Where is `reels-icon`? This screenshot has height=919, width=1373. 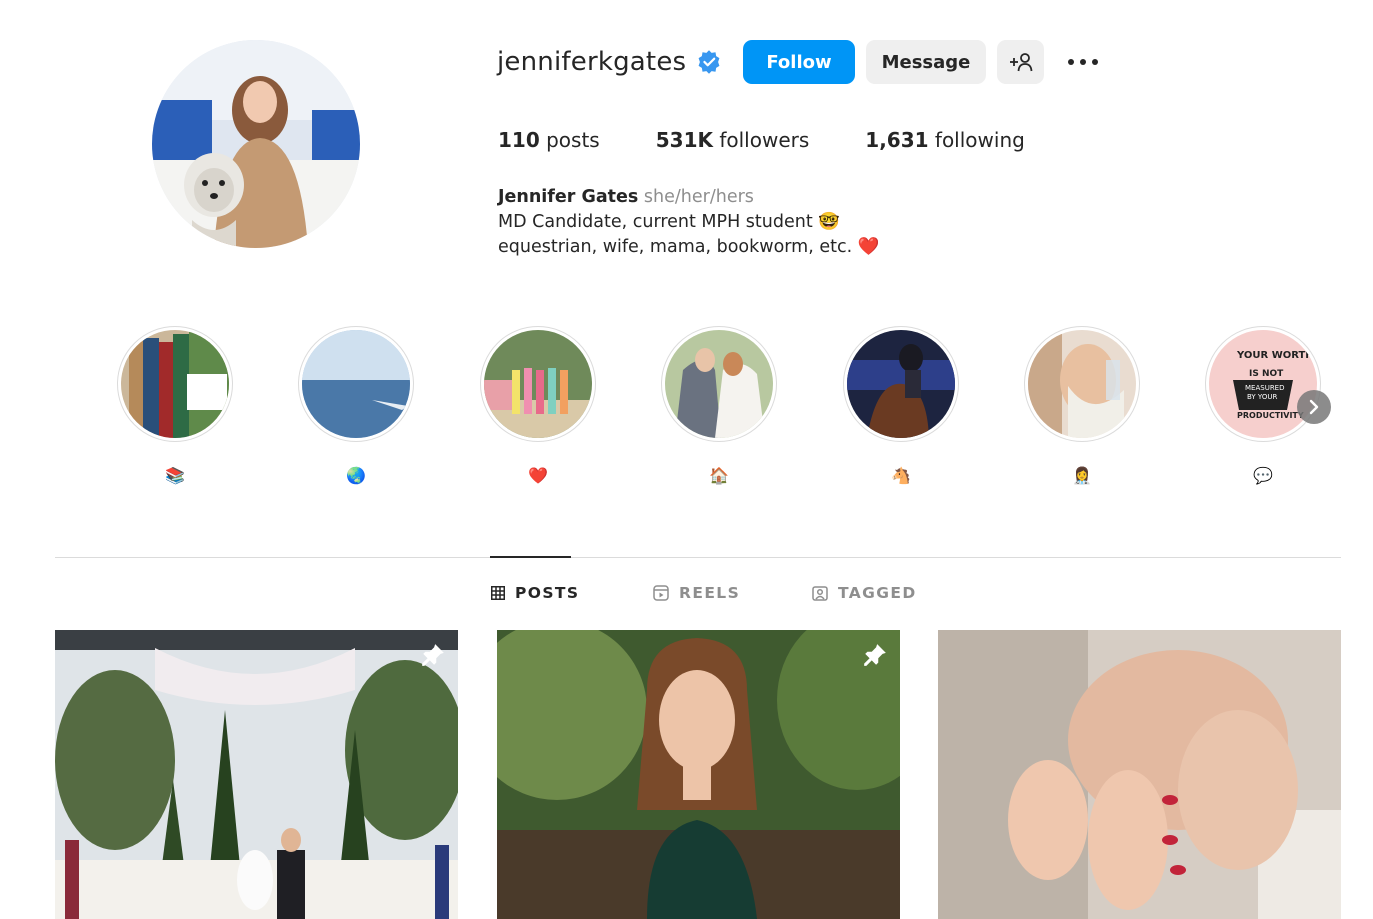 reels-icon is located at coordinates (661, 593).